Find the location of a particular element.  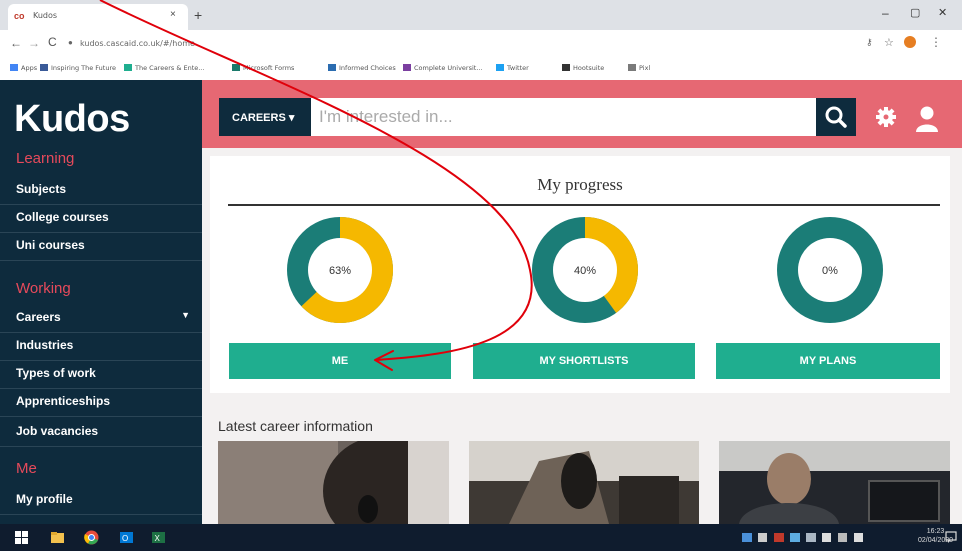

tab-favicon-icon: co is located at coordinates (19, 16).